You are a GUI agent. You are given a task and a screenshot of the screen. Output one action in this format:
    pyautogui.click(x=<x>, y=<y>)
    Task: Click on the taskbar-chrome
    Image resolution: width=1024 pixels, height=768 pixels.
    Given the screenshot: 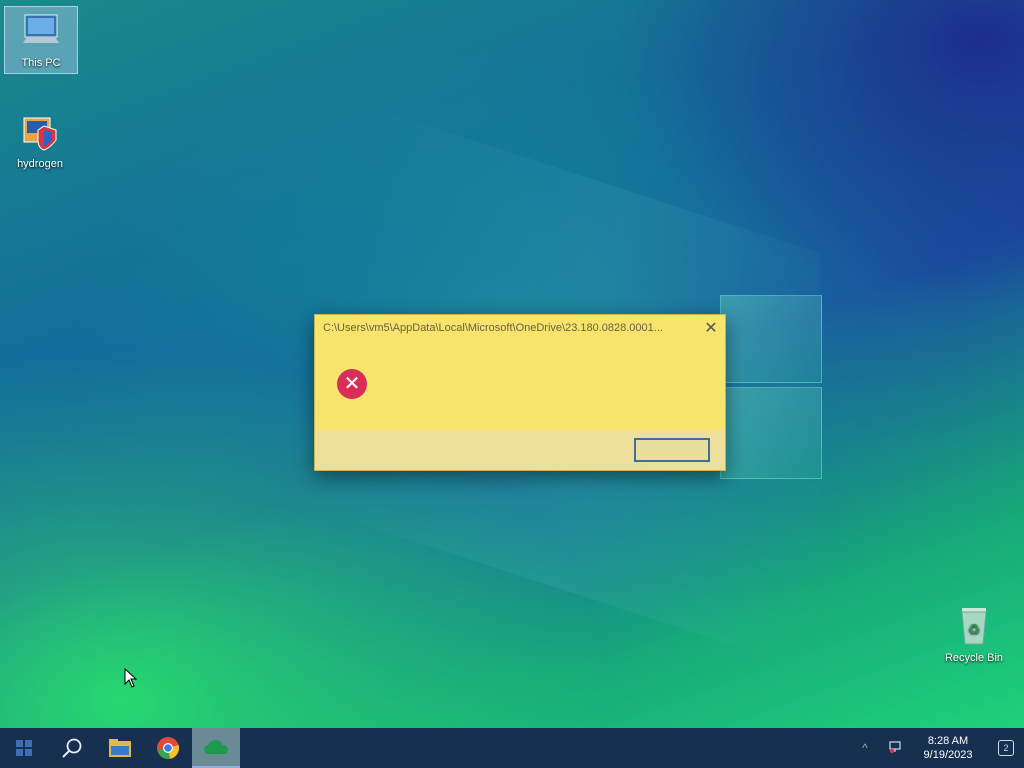 What is the action you would take?
    pyautogui.click(x=168, y=748)
    